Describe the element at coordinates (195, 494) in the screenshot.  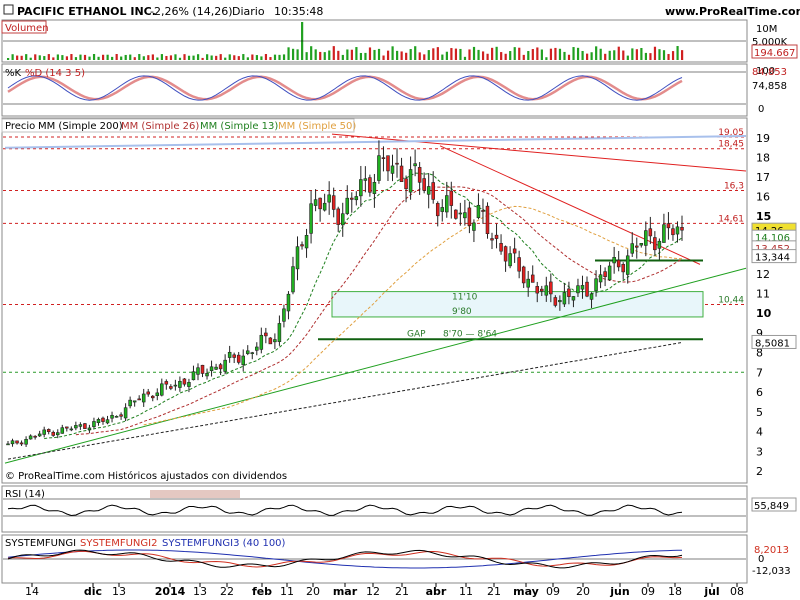
I see `rsi-overbought-fill` at that location.